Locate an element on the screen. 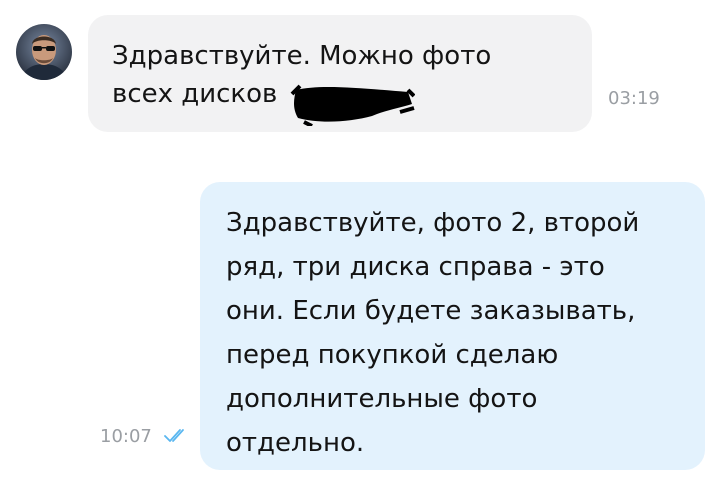  double-check-icon is located at coordinates (177, 438).